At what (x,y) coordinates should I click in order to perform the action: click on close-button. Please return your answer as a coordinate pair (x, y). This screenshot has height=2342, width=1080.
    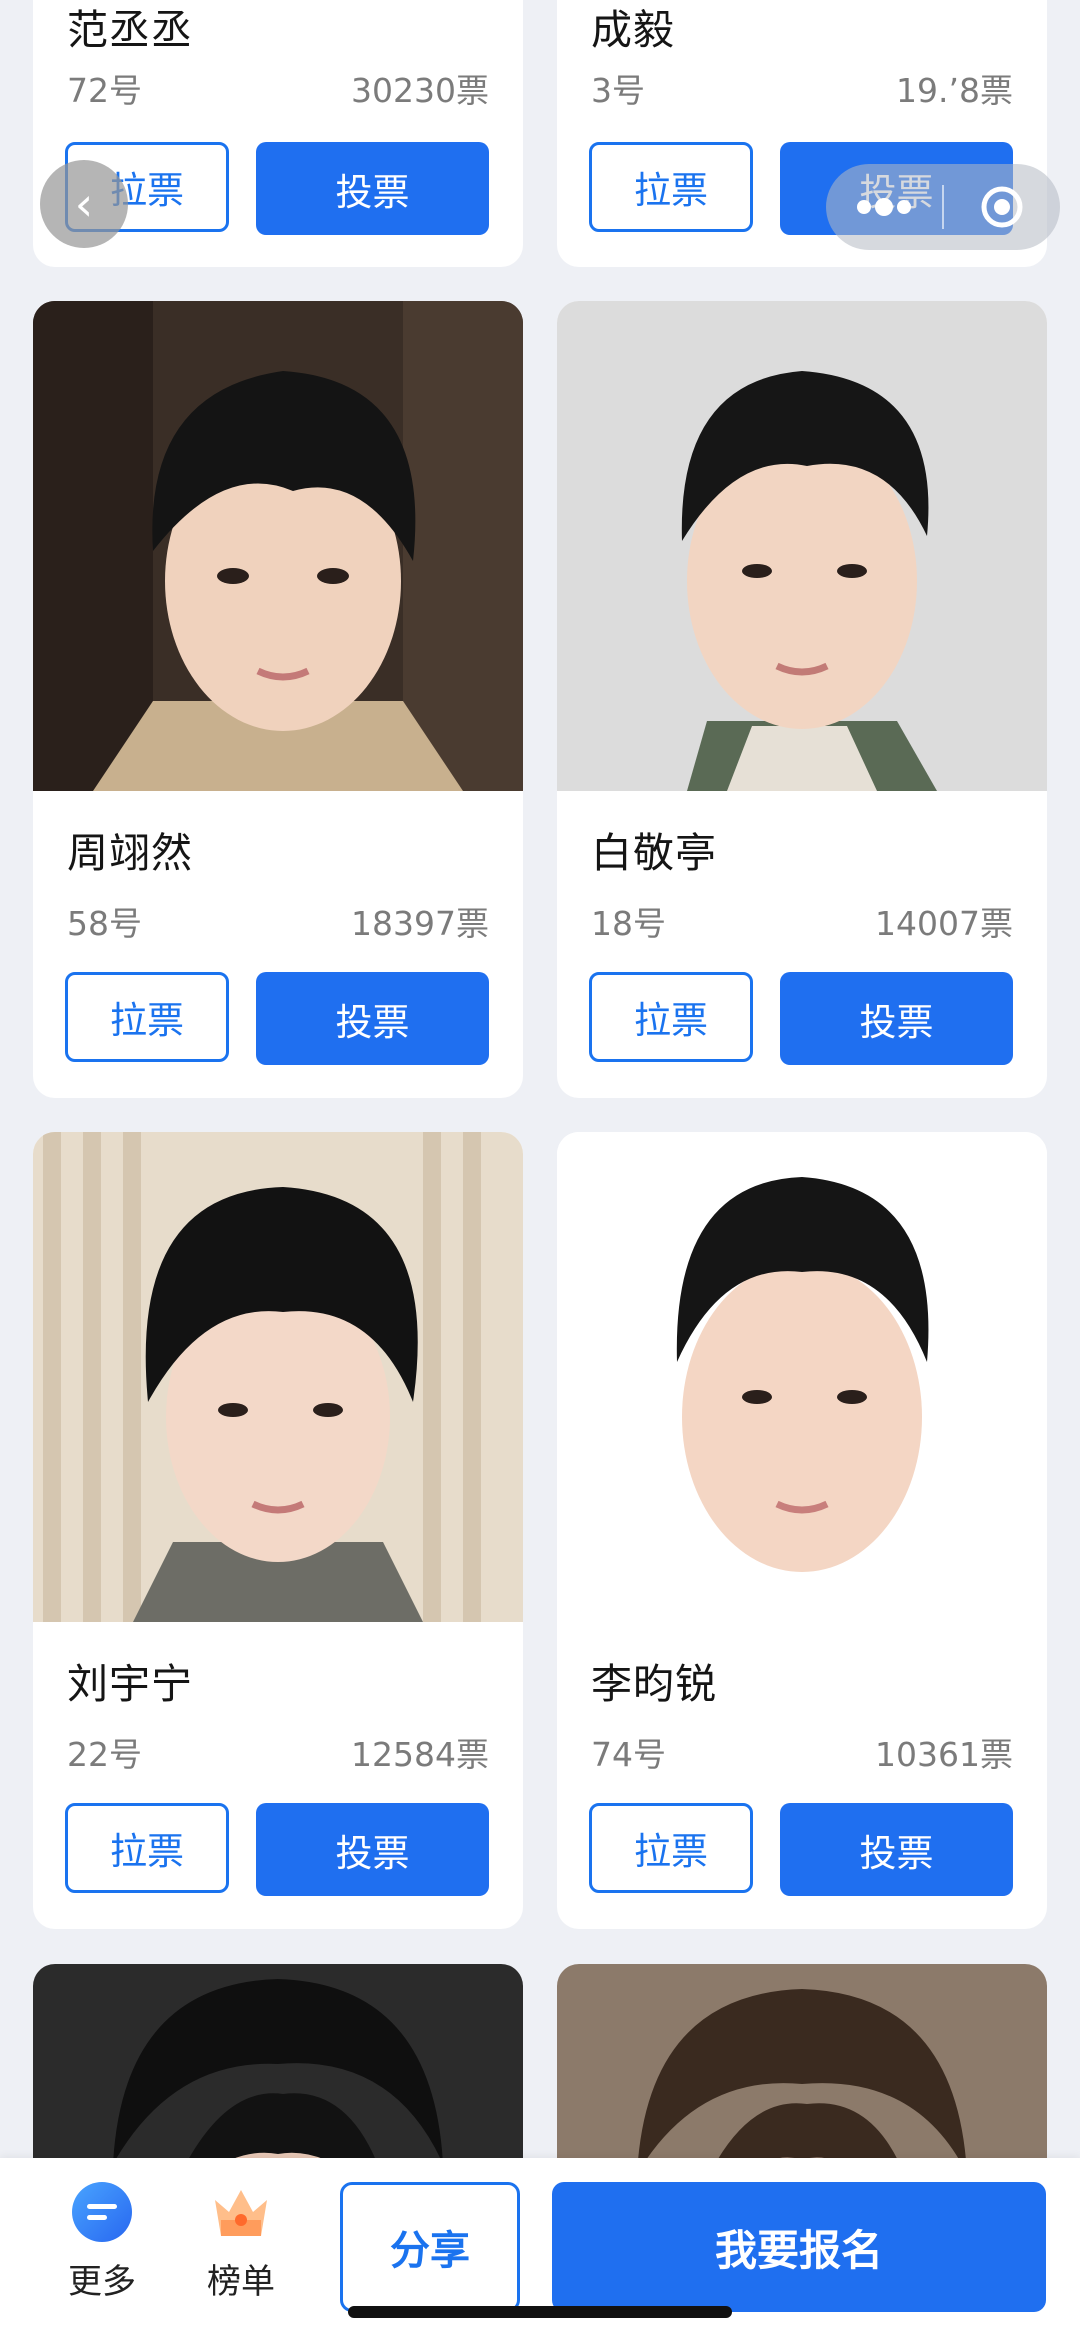
    Looking at the image, I should click on (1002, 207).